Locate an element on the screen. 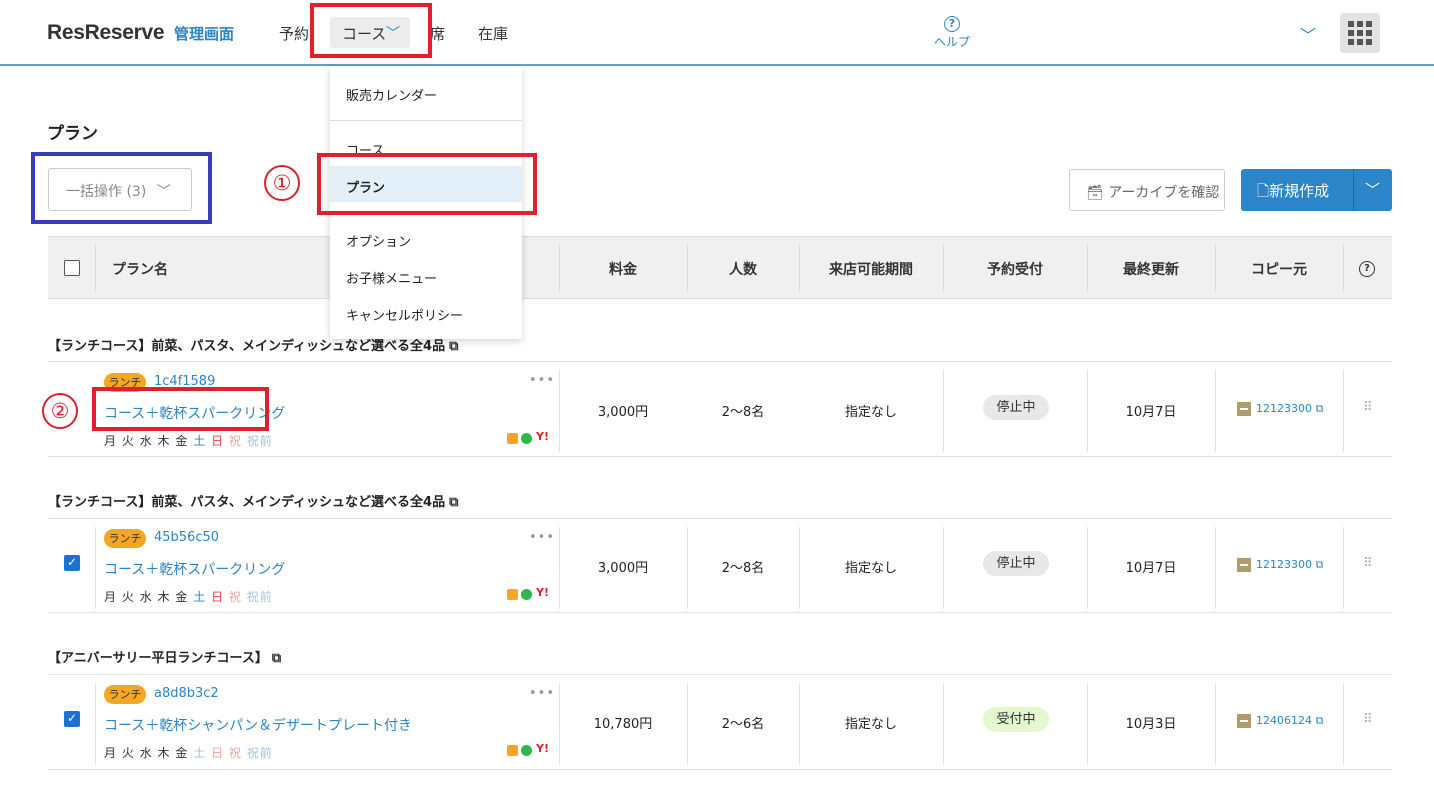 Image resolution: width=1434 pixels, height=790 pixels. people-cell: 2〜6名 is located at coordinates (743, 724).